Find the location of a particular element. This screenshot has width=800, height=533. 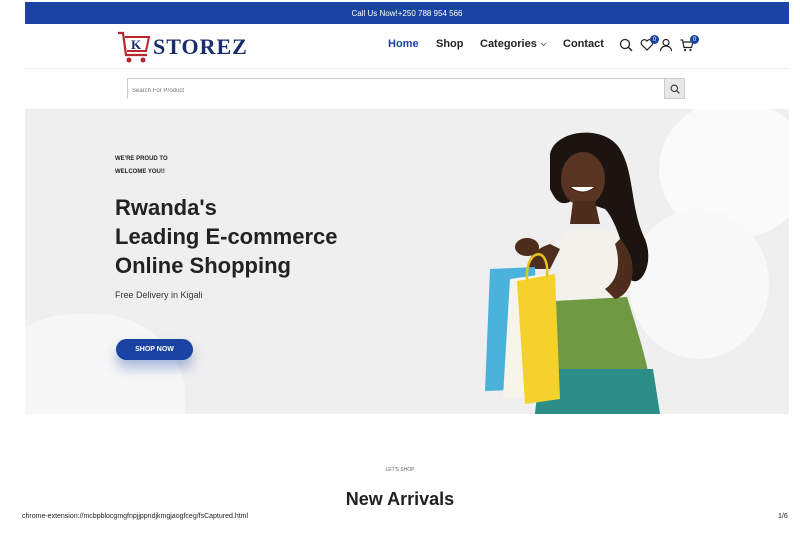

call-us-text: Call Us Now!+250 788 954 566 is located at coordinates (407, 13).